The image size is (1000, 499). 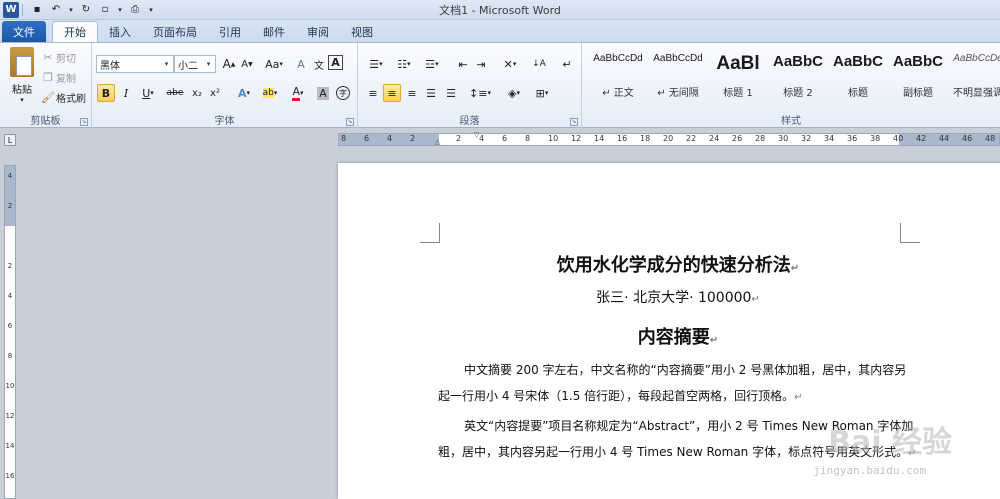 I want to click on change-case-button: Aa ▾, so click(x=274, y=64).